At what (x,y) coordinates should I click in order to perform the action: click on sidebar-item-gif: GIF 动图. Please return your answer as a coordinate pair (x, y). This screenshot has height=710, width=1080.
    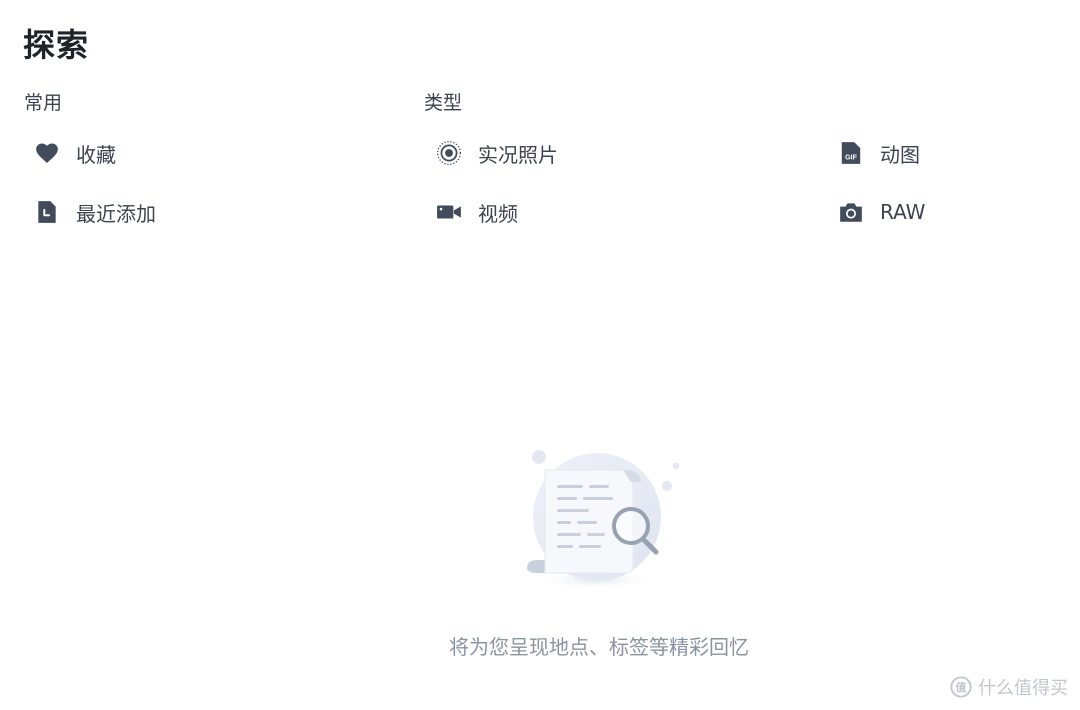
    Looking at the image, I should click on (879, 153).